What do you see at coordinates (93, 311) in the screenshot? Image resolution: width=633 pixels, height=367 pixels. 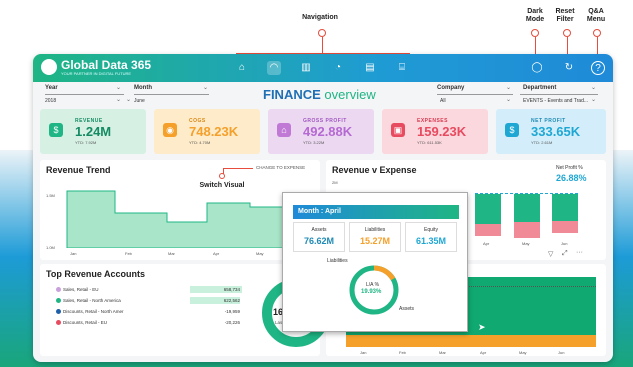 I see `account-name: Discounts, Retail - North Amer` at bounding box center [93, 311].